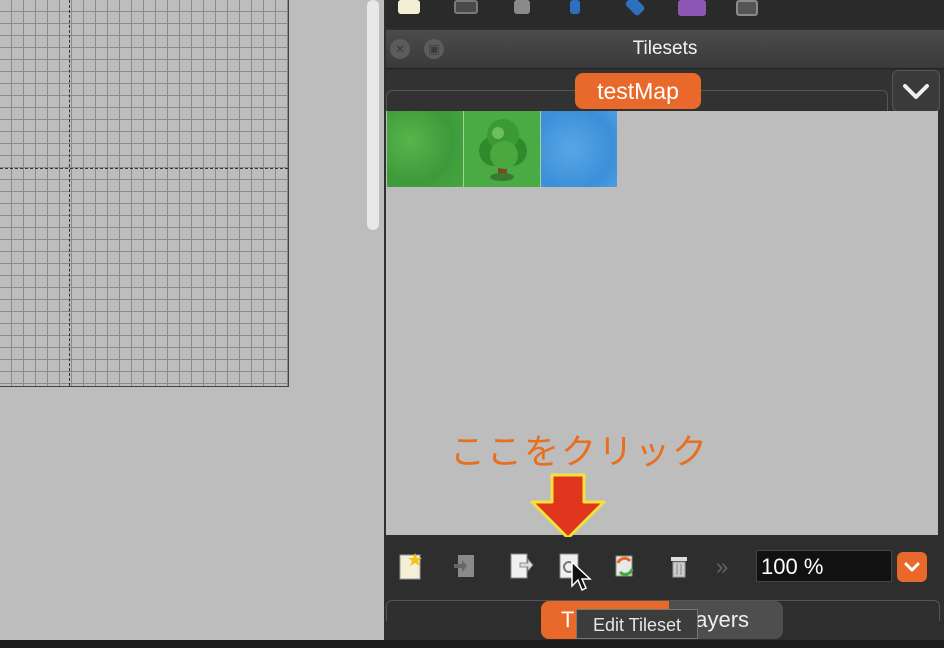  Describe the element at coordinates (521, 566) in the screenshot. I see `export-tileset-icon` at that location.